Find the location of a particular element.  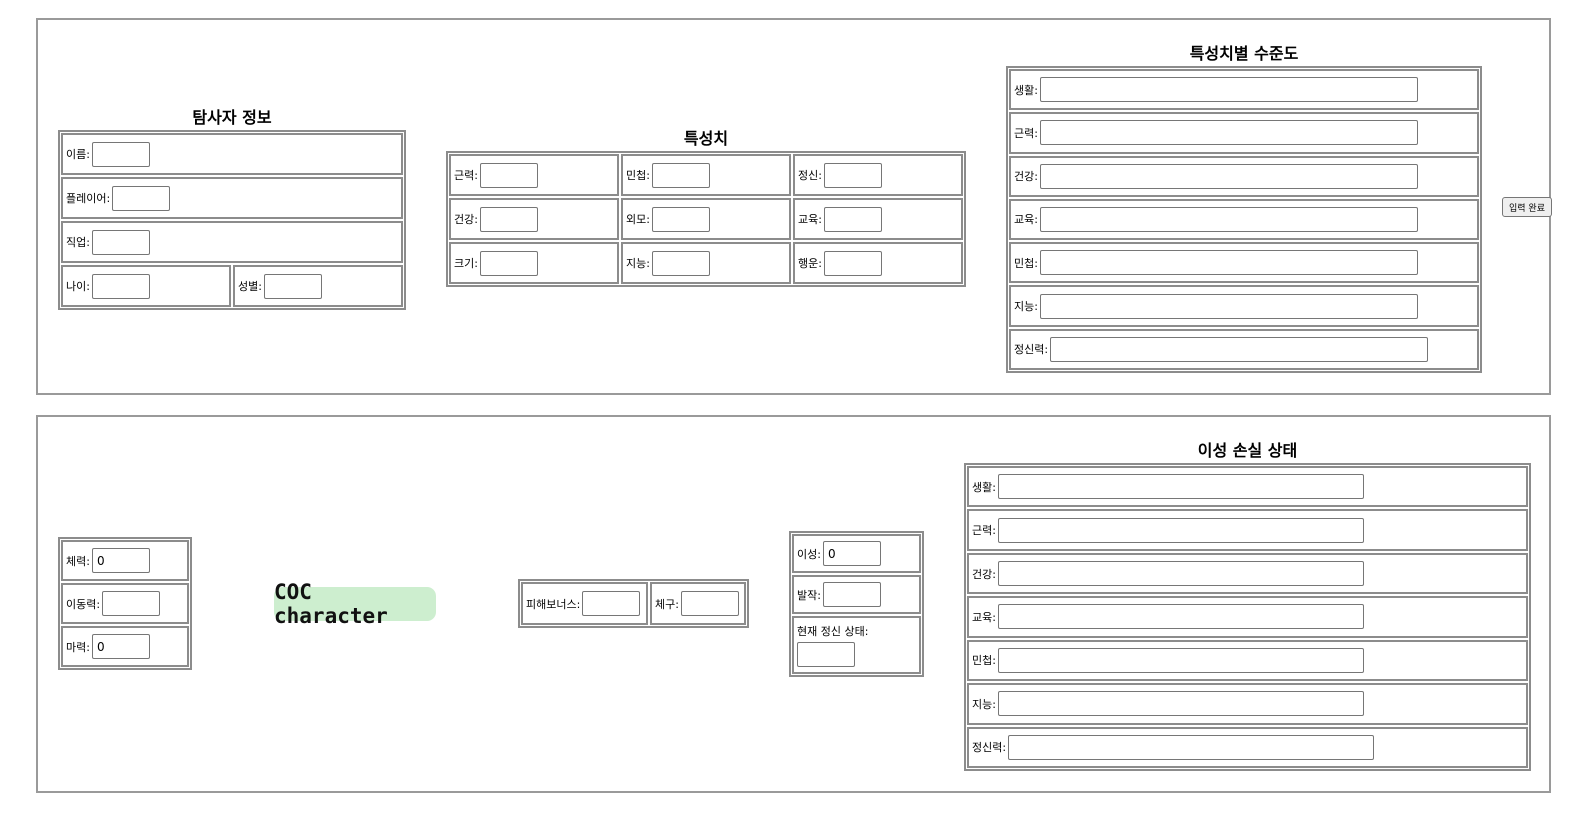

trait-luck-input is located at coordinates (852, 263).